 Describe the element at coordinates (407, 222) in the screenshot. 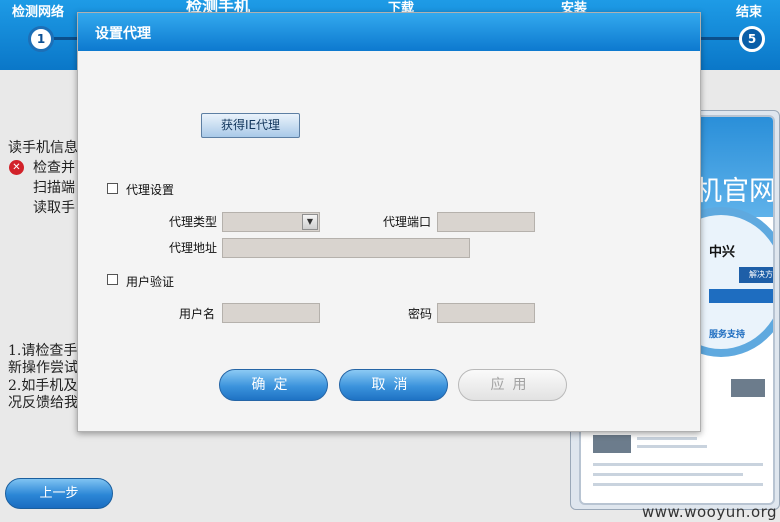

I see `proxy-port-label: 代理端口` at that location.